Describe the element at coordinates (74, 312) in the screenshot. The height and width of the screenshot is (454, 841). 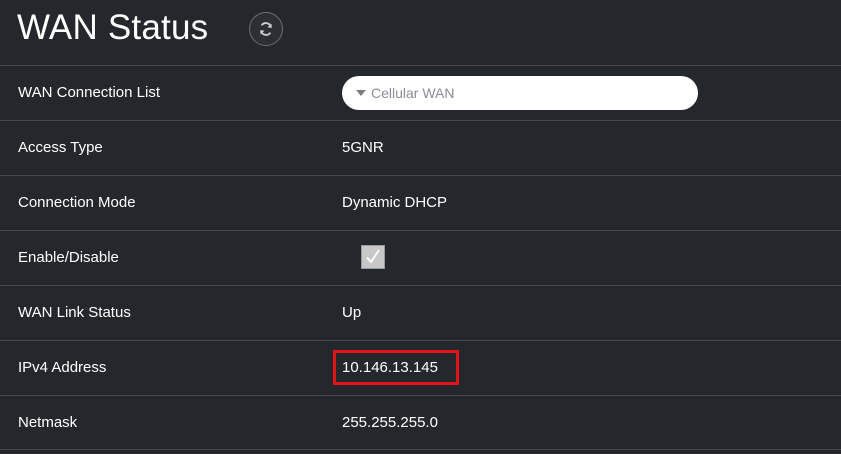
I see `wan-link-status-label: WAN Link Status` at that location.